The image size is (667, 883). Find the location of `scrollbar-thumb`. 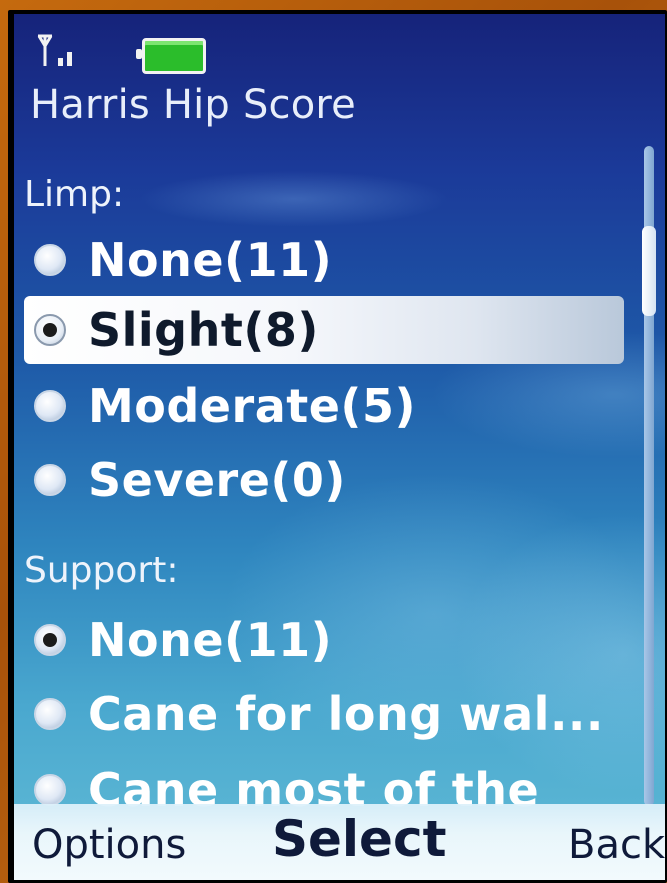

scrollbar-thumb is located at coordinates (649, 271).